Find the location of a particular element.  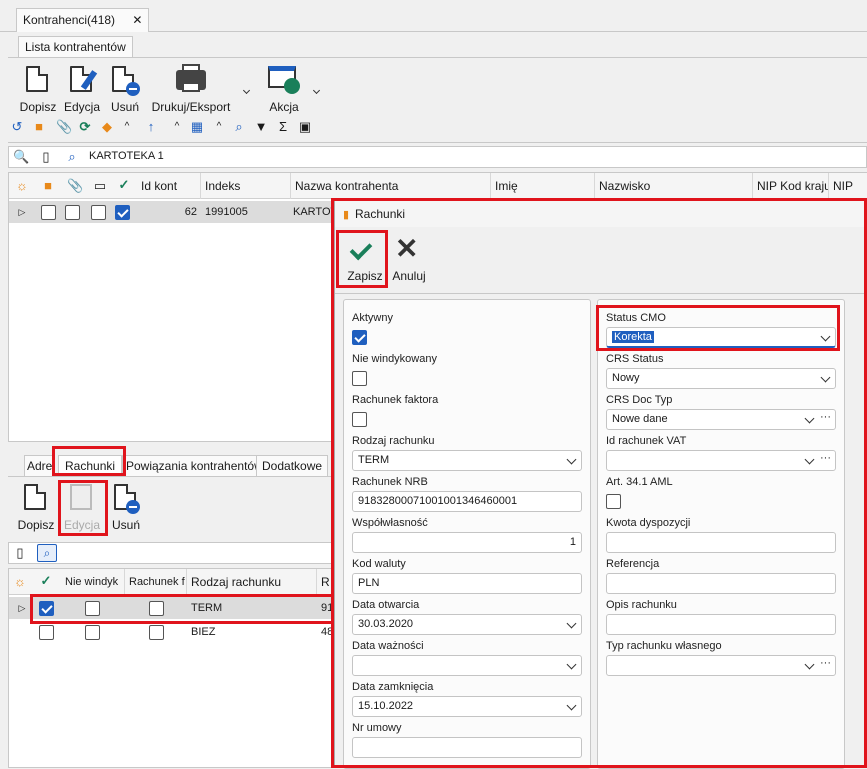

col-rachunek-f: Rachunek f is located at coordinates (156, 582).